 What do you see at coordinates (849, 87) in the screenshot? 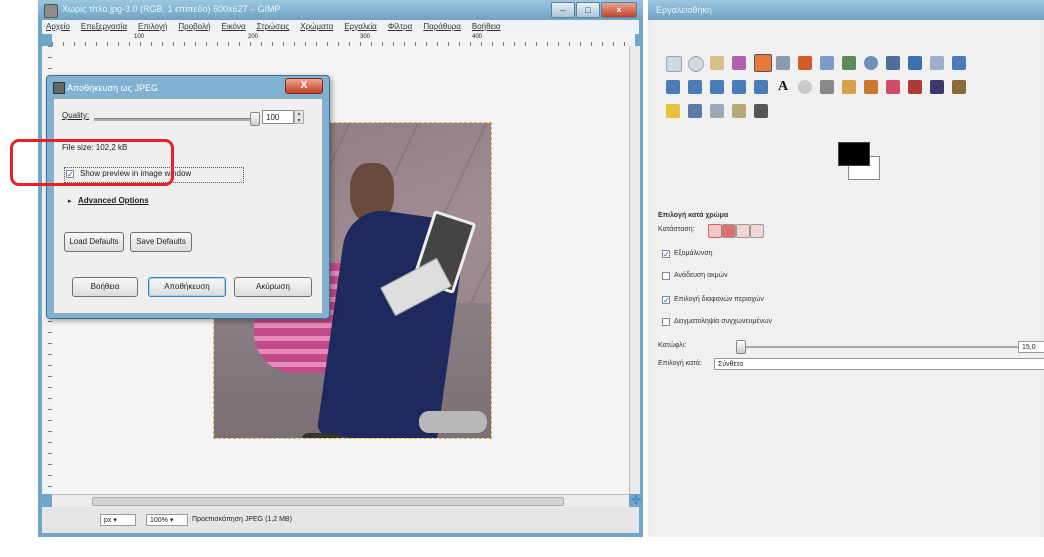
I see `pencil-icon` at bounding box center [849, 87].